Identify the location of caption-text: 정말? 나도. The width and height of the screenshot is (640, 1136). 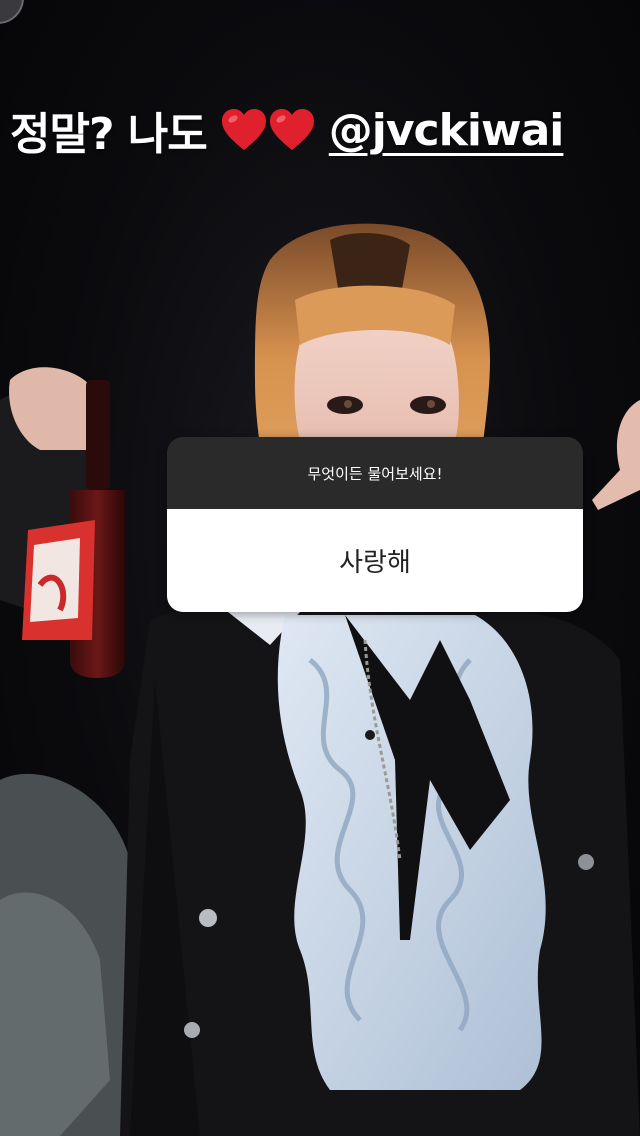
(109, 134).